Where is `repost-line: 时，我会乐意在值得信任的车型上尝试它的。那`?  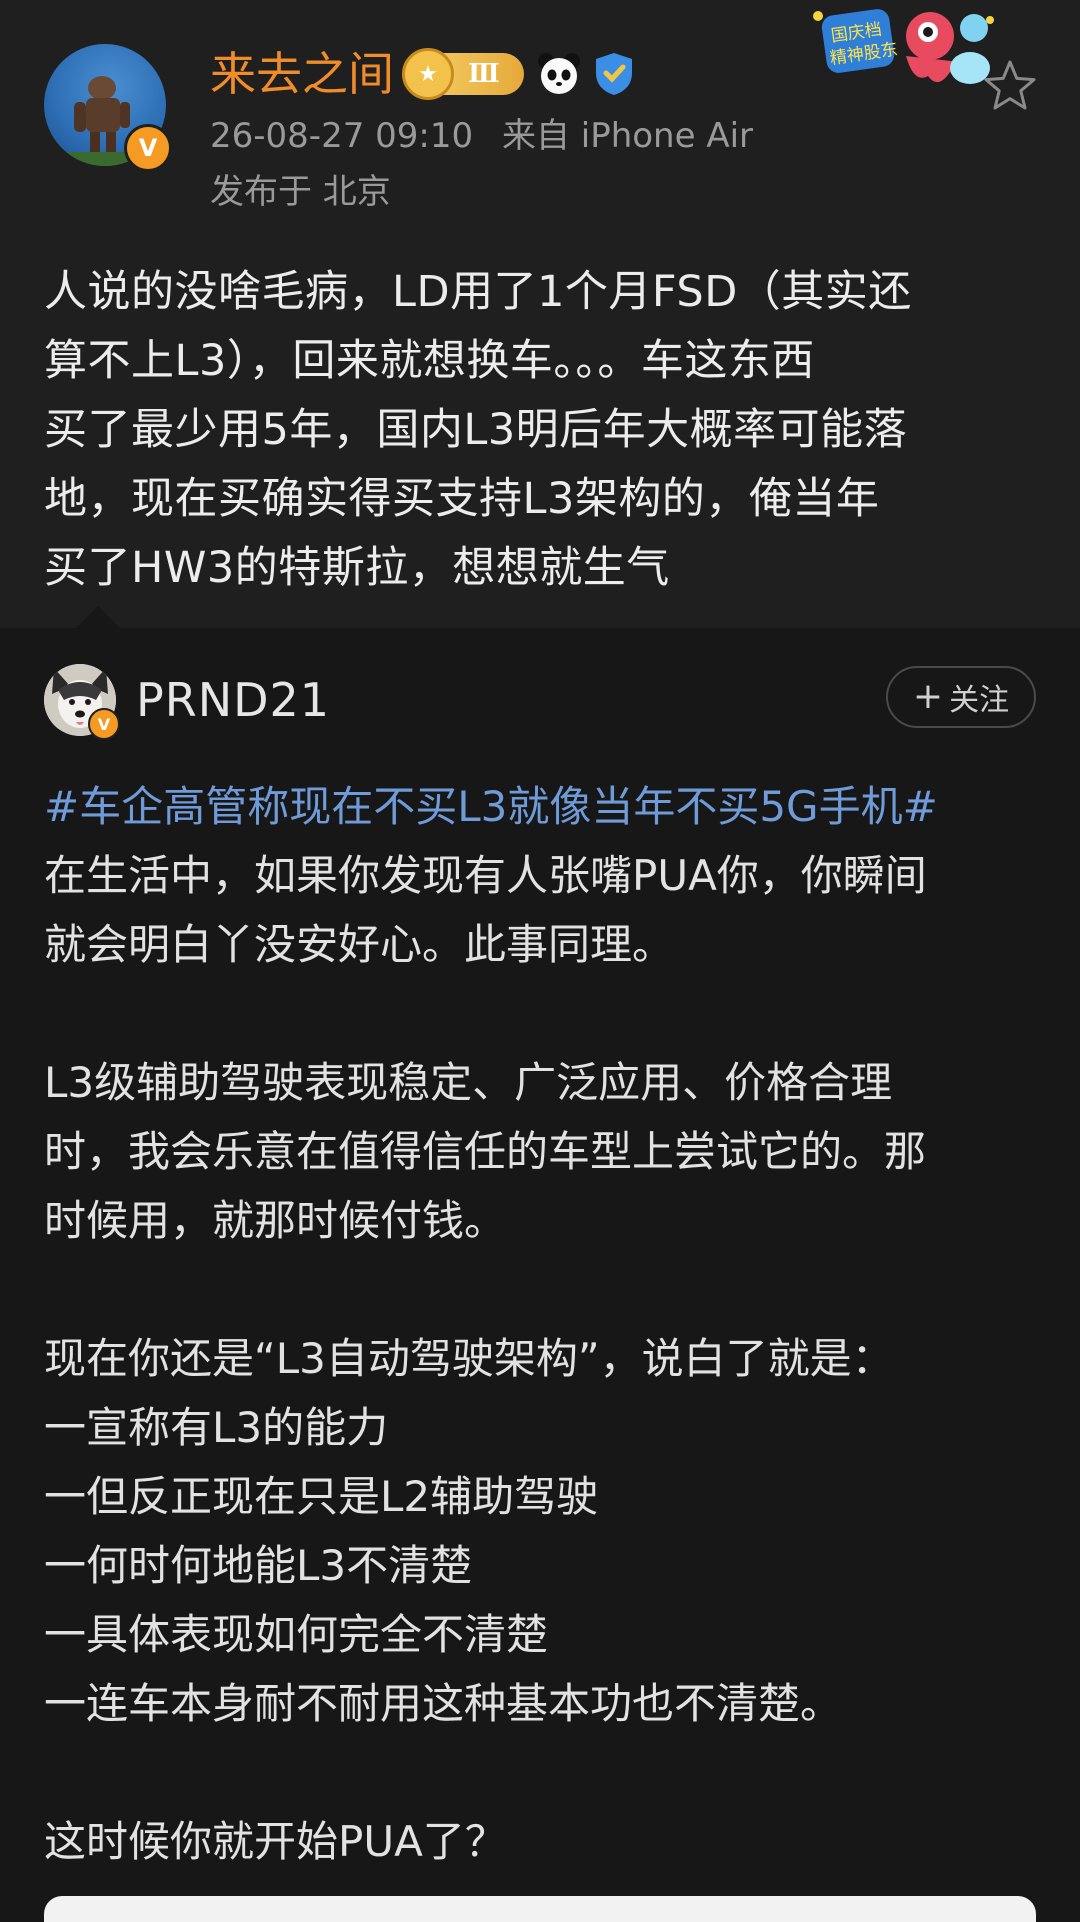
repost-line: 时，我会乐意在值得信任的车型上尝试它的。那 is located at coordinates (485, 1151).